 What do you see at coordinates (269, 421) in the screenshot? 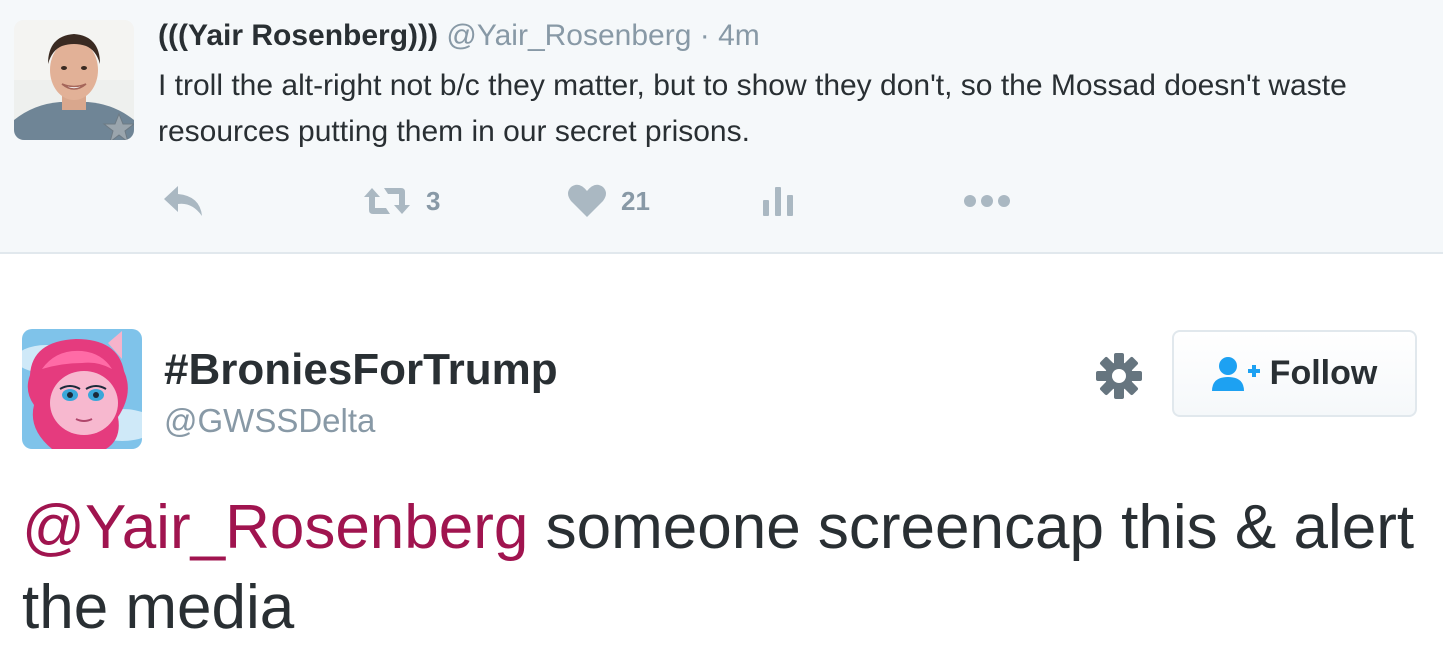
I see `author-username: @GWSSDelta` at bounding box center [269, 421].